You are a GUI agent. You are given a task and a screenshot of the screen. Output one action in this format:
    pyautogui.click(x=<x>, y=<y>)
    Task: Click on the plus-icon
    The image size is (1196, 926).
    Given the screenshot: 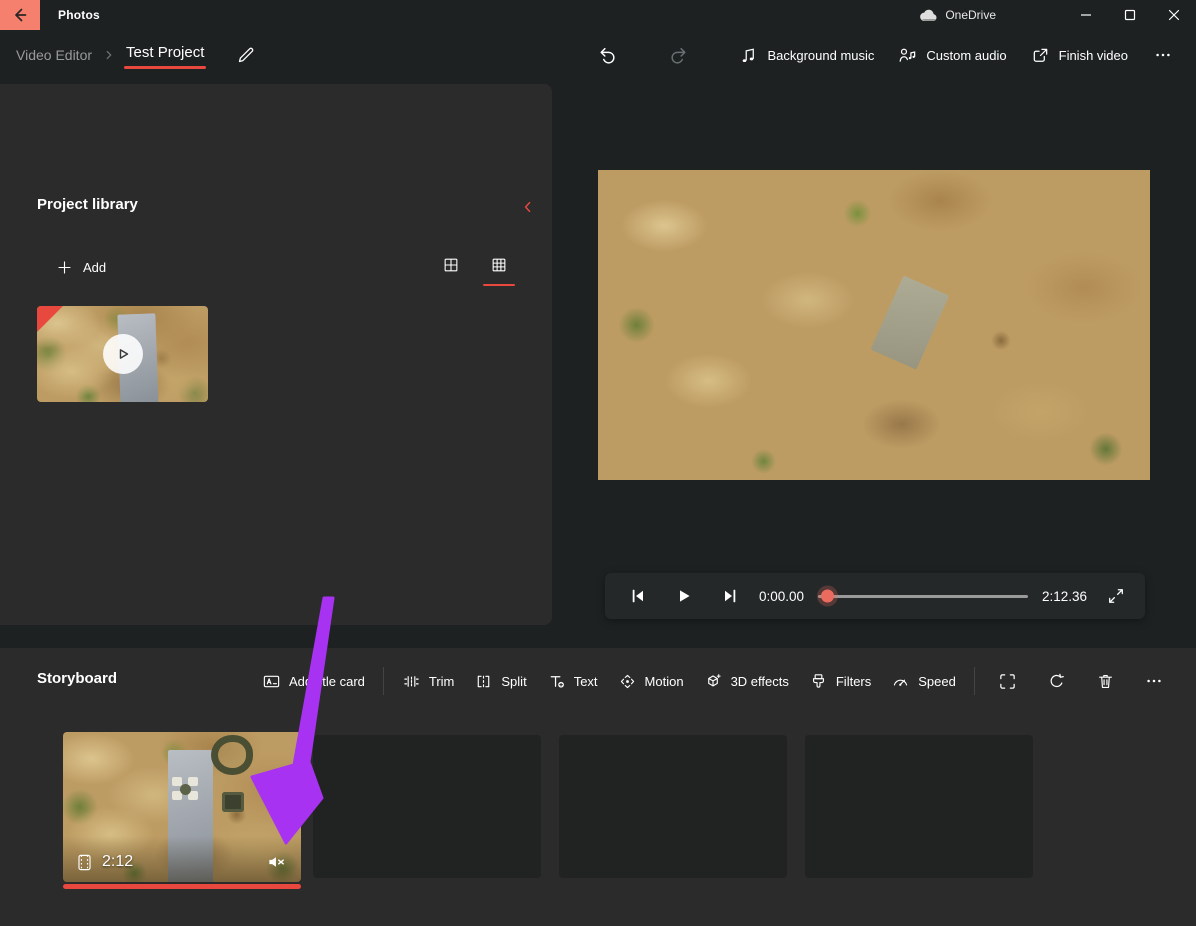 What is the action you would take?
    pyautogui.click(x=64, y=267)
    